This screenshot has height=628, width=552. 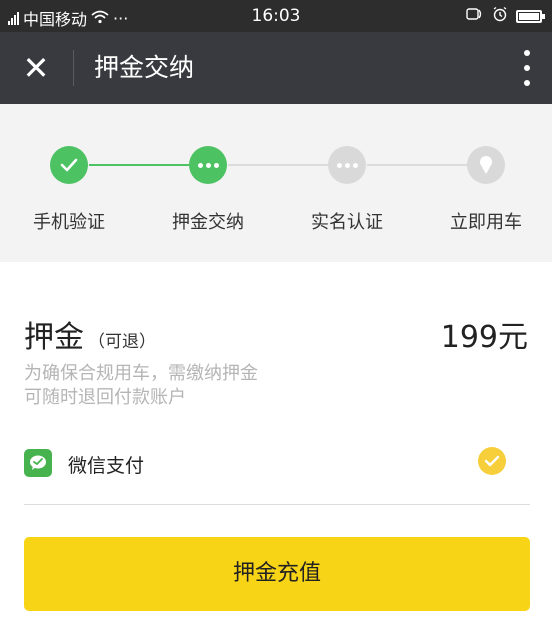 What do you see at coordinates (105, 397) in the screenshot?
I see `deposit-desc-line-2: 可随时退回付款账户` at bounding box center [105, 397].